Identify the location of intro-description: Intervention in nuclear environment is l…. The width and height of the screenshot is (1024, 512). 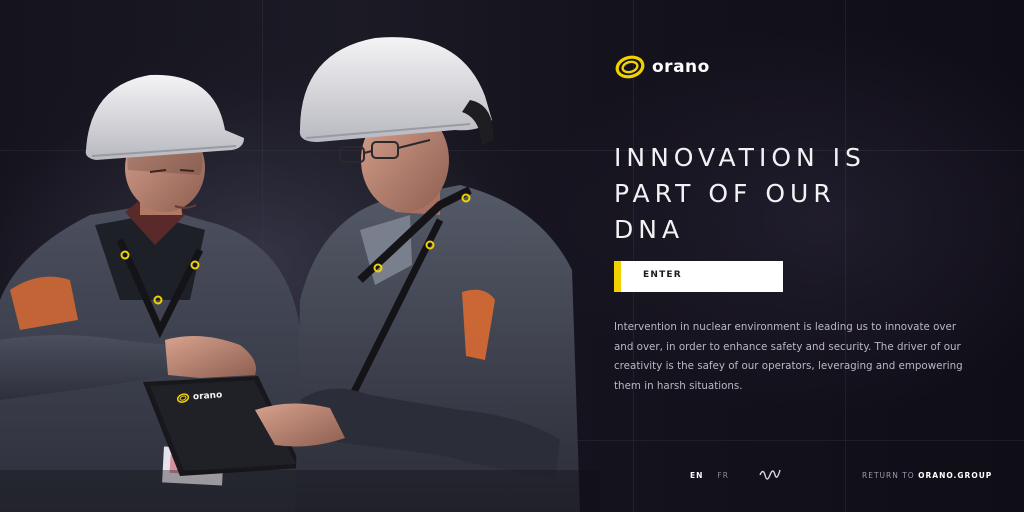
(788, 356).